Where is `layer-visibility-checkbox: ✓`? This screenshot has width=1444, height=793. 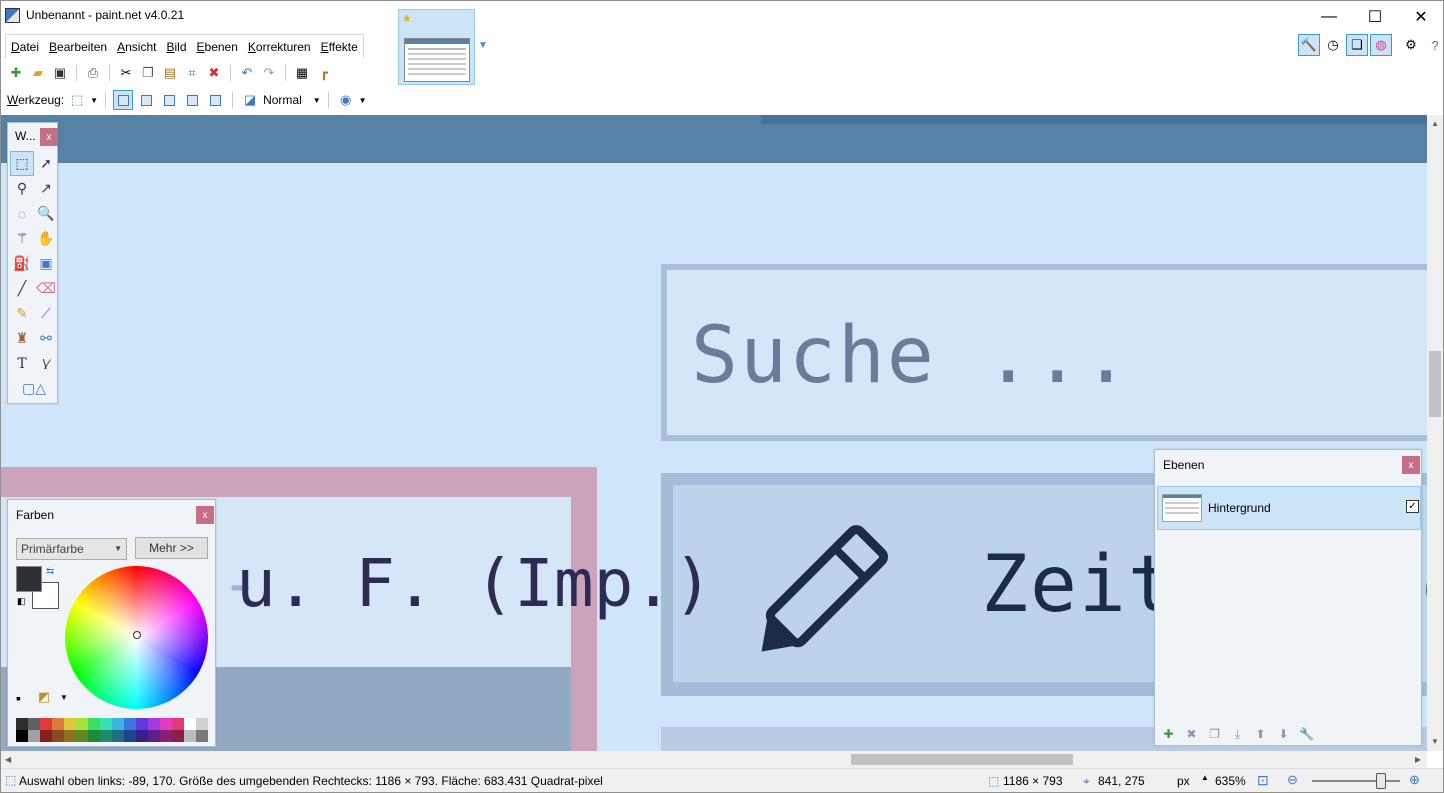
layer-visibility-checkbox: ✓ is located at coordinates (1412, 506).